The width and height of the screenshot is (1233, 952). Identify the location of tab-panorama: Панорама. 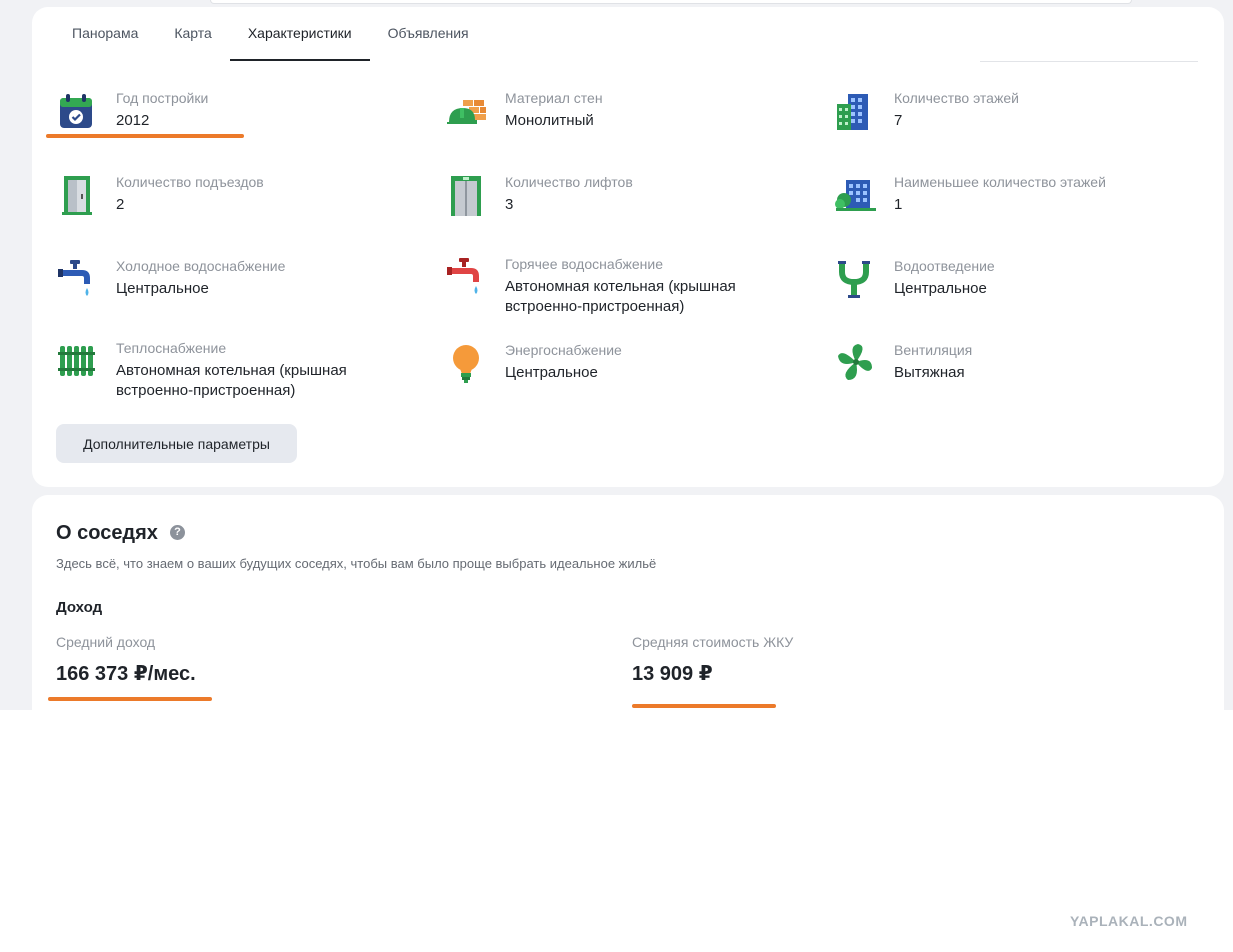
(105, 34).